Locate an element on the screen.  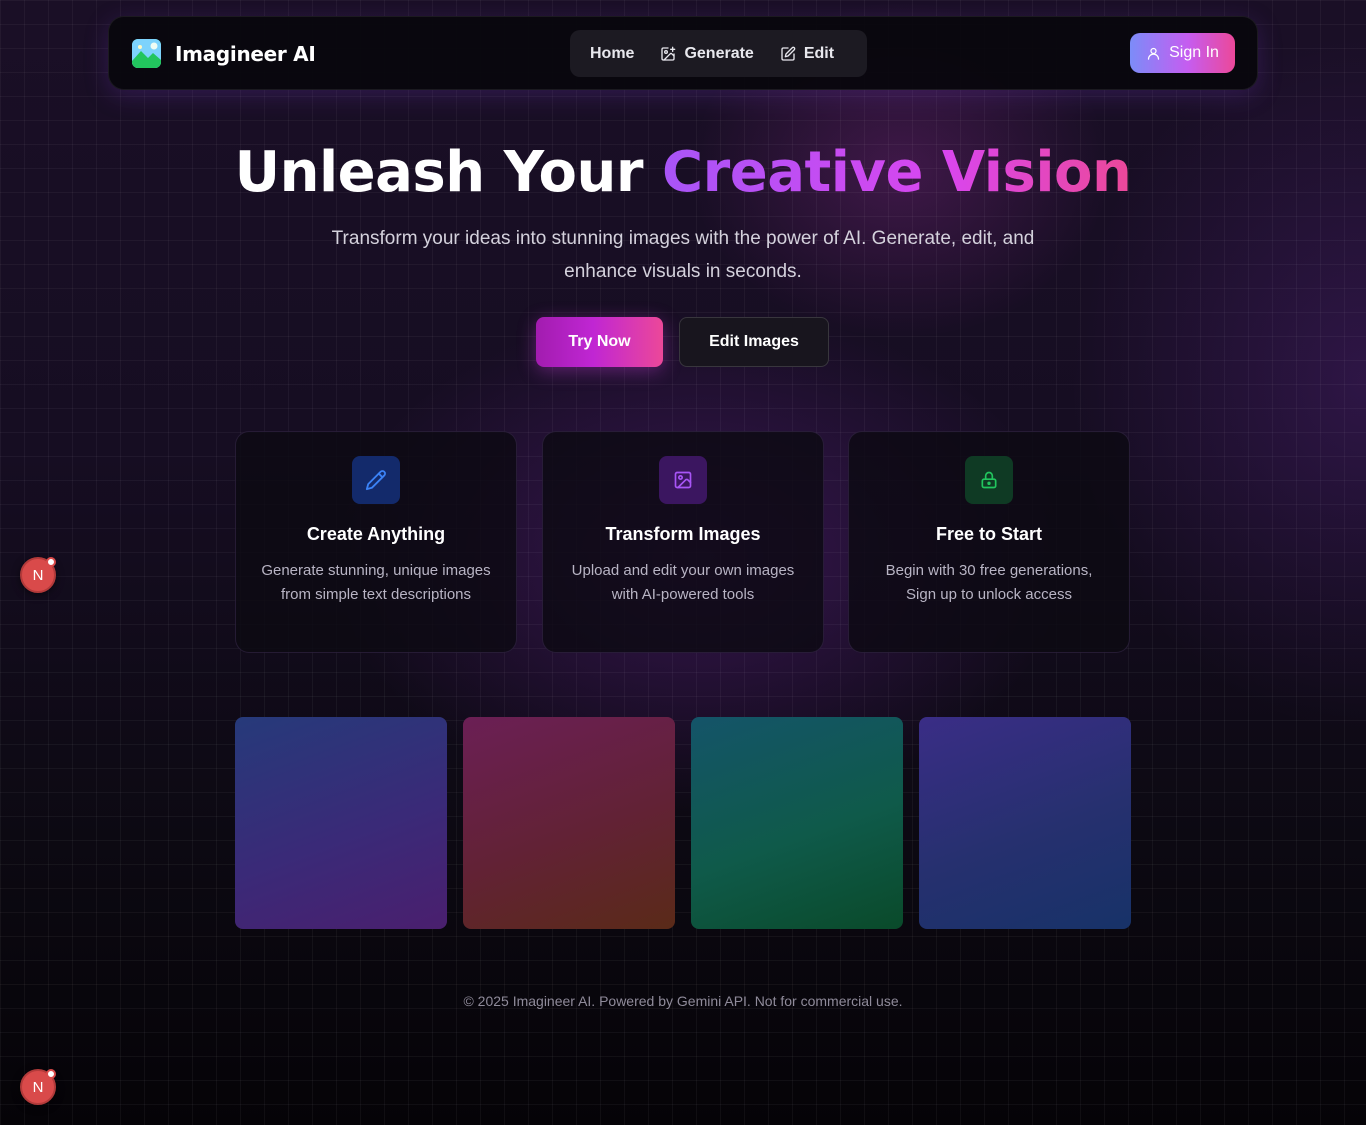
hero-title-accent: Creative Vision is located at coordinates (897, 172).